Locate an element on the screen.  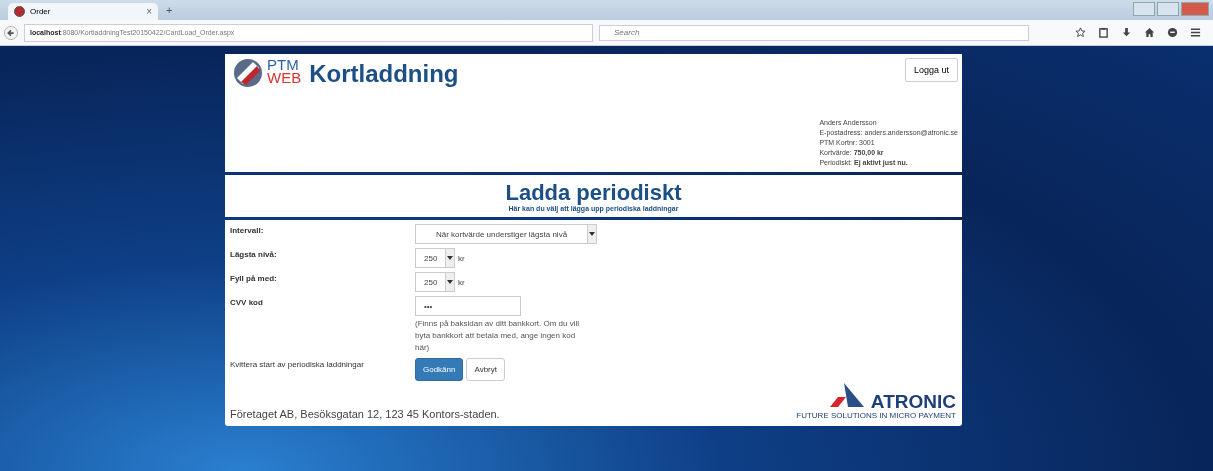
field-label: CVV kod is located at coordinates (246, 302).